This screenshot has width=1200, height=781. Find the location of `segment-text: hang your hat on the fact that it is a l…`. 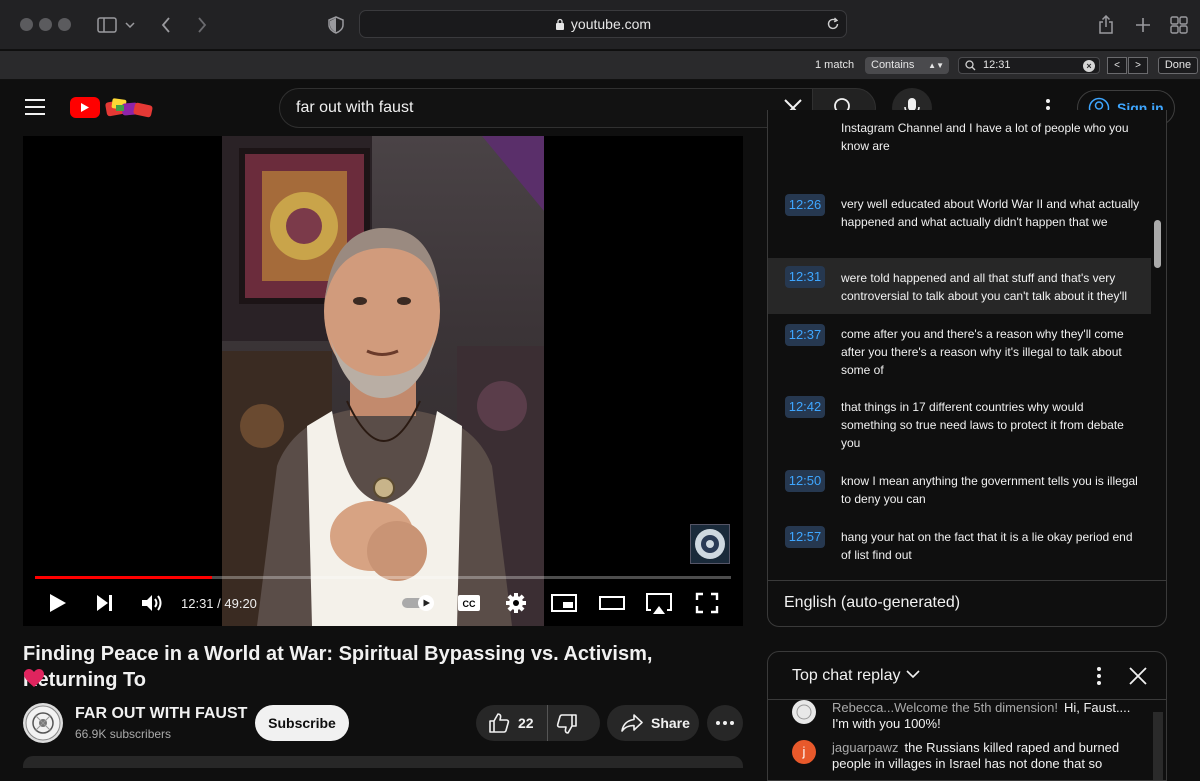

segment-text: hang your hat on the fact that it is a l… is located at coordinates (987, 546).